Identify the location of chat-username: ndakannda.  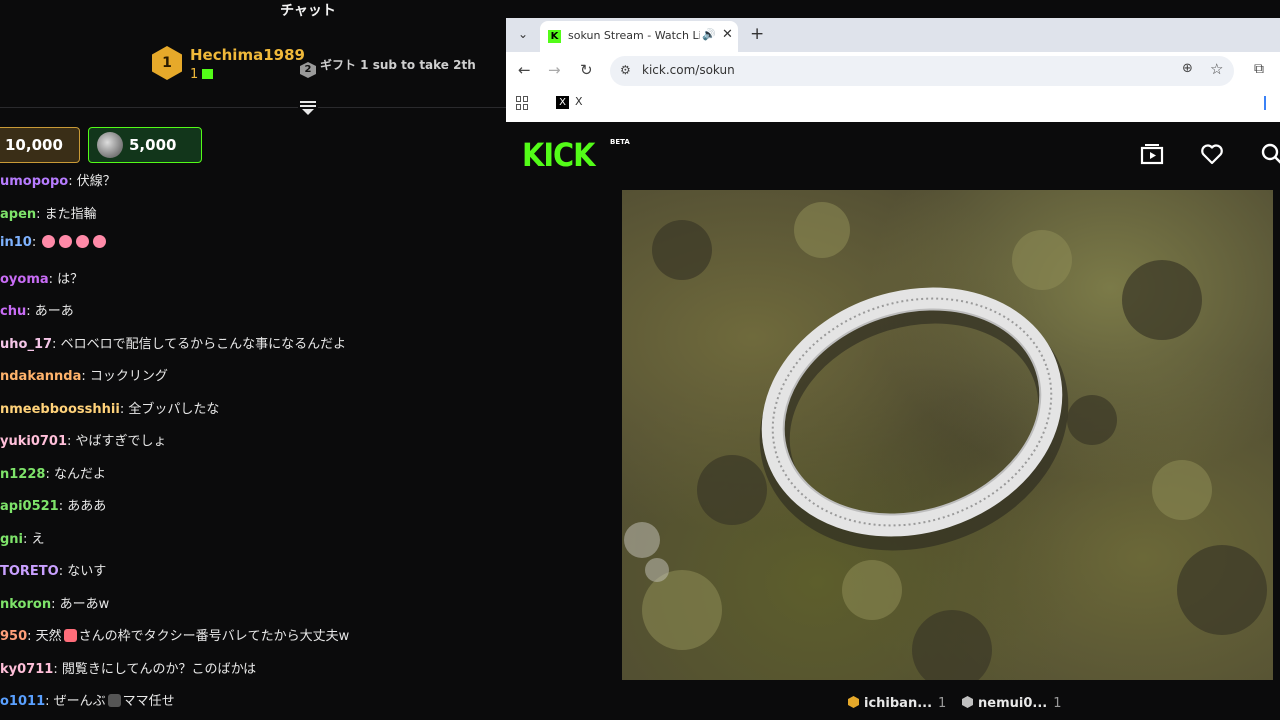
(40, 376).